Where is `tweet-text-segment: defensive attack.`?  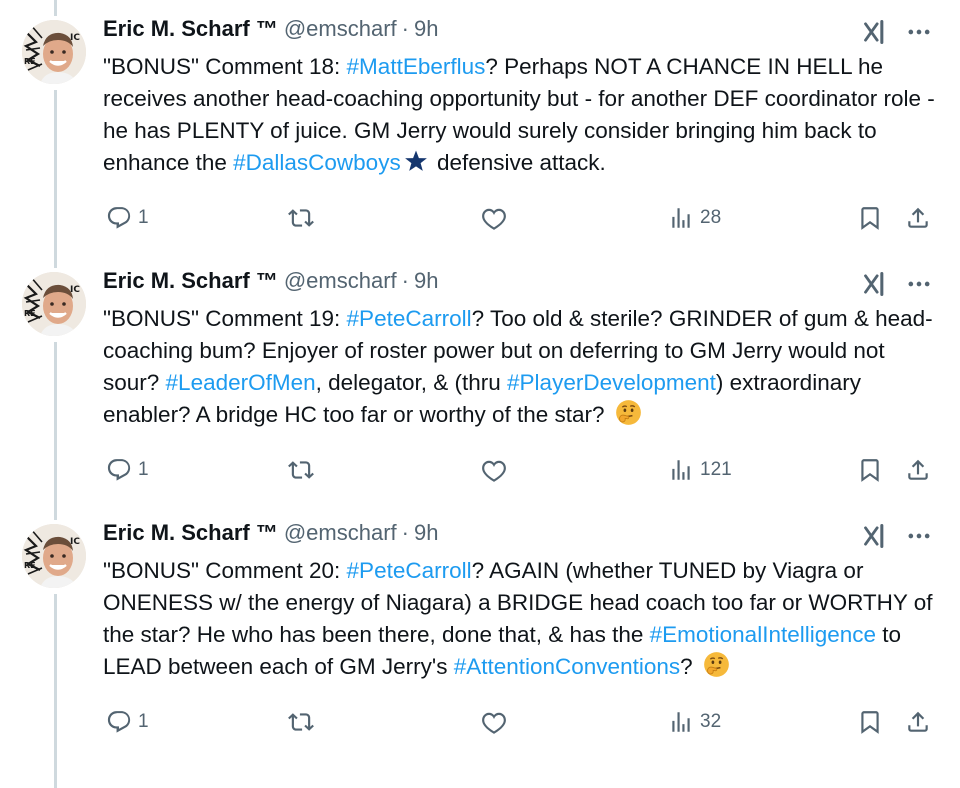
tweet-text-segment: defensive attack. is located at coordinates (518, 162).